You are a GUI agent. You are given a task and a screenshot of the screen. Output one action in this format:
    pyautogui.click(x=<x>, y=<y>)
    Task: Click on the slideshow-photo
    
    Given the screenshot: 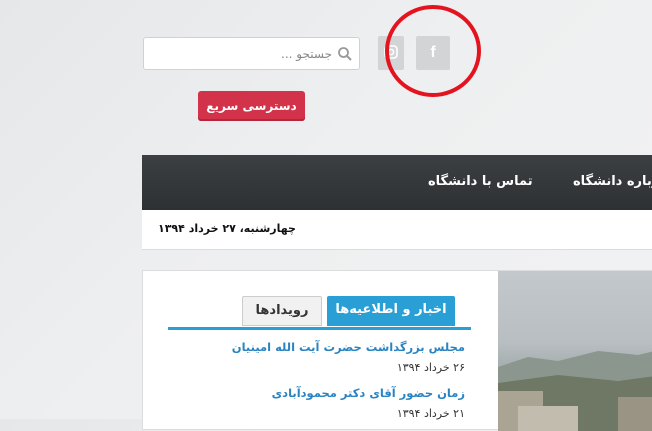 What is the action you would take?
    pyautogui.click(x=575, y=351)
    